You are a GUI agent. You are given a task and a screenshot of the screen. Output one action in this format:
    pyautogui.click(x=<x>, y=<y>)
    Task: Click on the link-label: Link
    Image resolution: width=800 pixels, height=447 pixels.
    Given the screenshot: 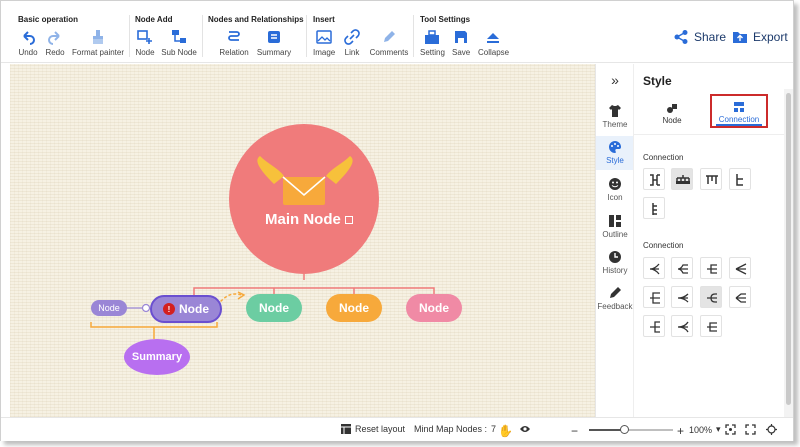 What is the action you would take?
    pyautogui.click(x=352, y=52)
    